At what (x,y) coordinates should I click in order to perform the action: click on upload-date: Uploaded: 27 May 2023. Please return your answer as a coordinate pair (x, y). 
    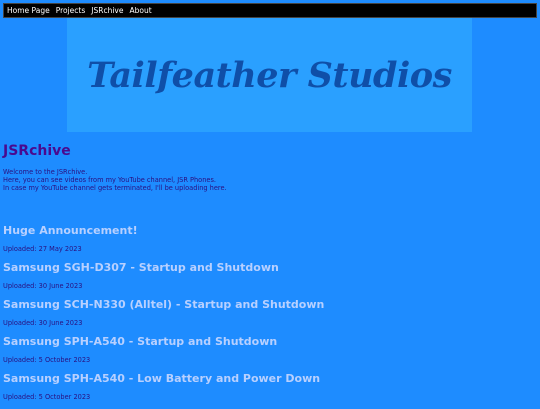
    Looking at the image, I should click on (42, 249).